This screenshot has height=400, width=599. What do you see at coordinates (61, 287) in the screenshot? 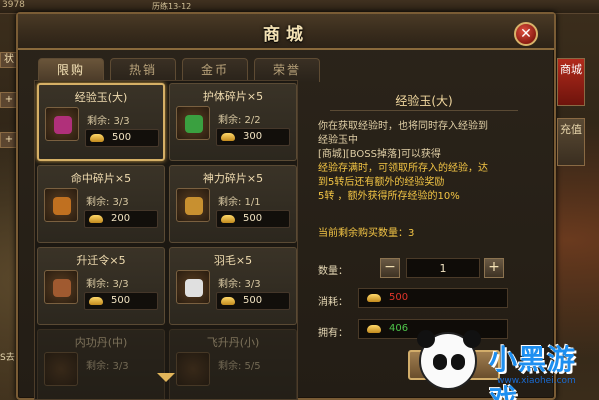
I see `promotion-token-icon` at bounding box center [61, 287].